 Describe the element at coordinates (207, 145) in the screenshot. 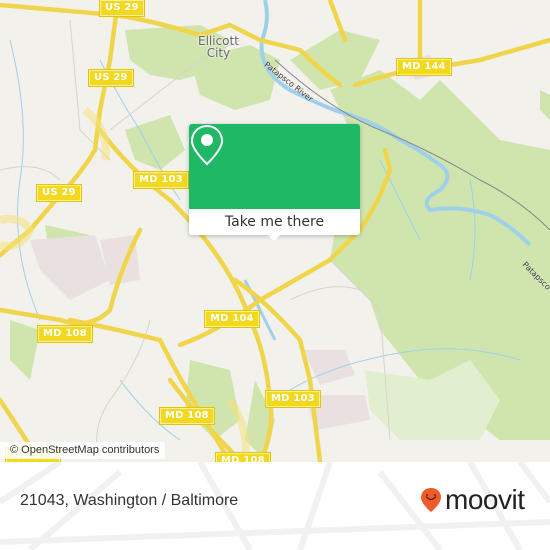

I see `map-pin-icon` at that location.